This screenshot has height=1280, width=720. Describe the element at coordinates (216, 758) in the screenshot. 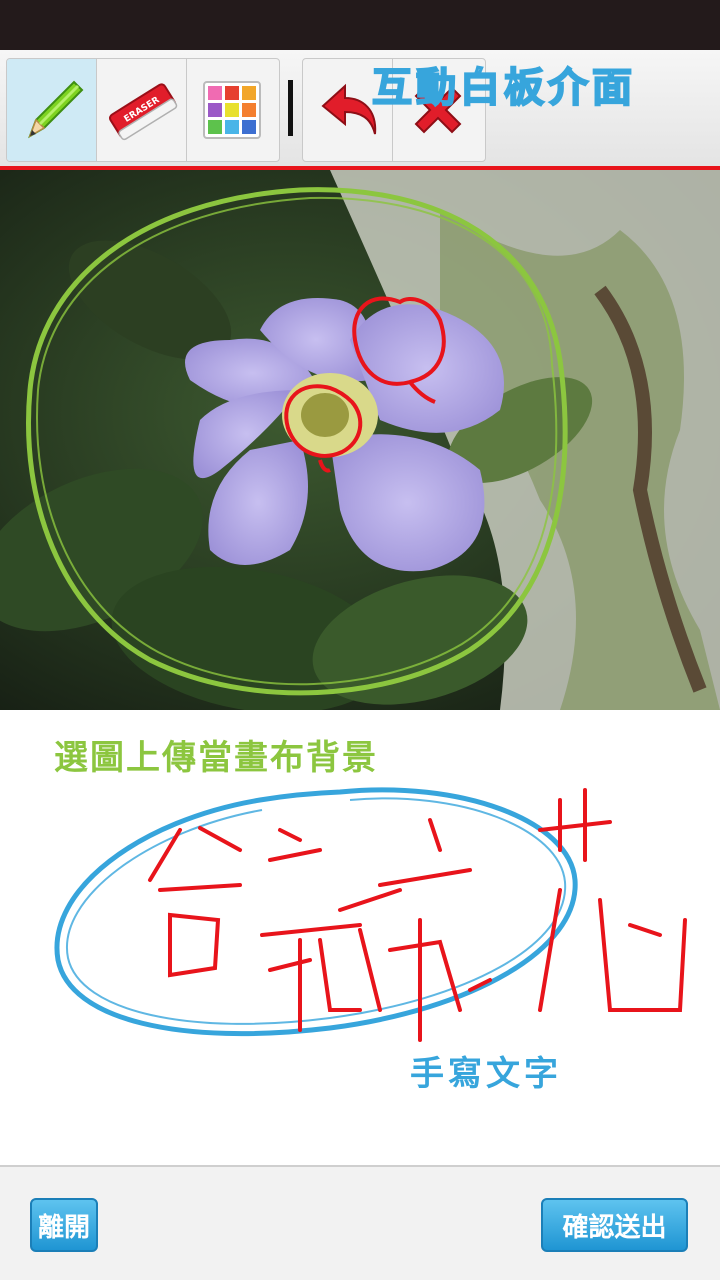

I see `upload-background-annotation: 選圖上傳當畫布背景` at that location.